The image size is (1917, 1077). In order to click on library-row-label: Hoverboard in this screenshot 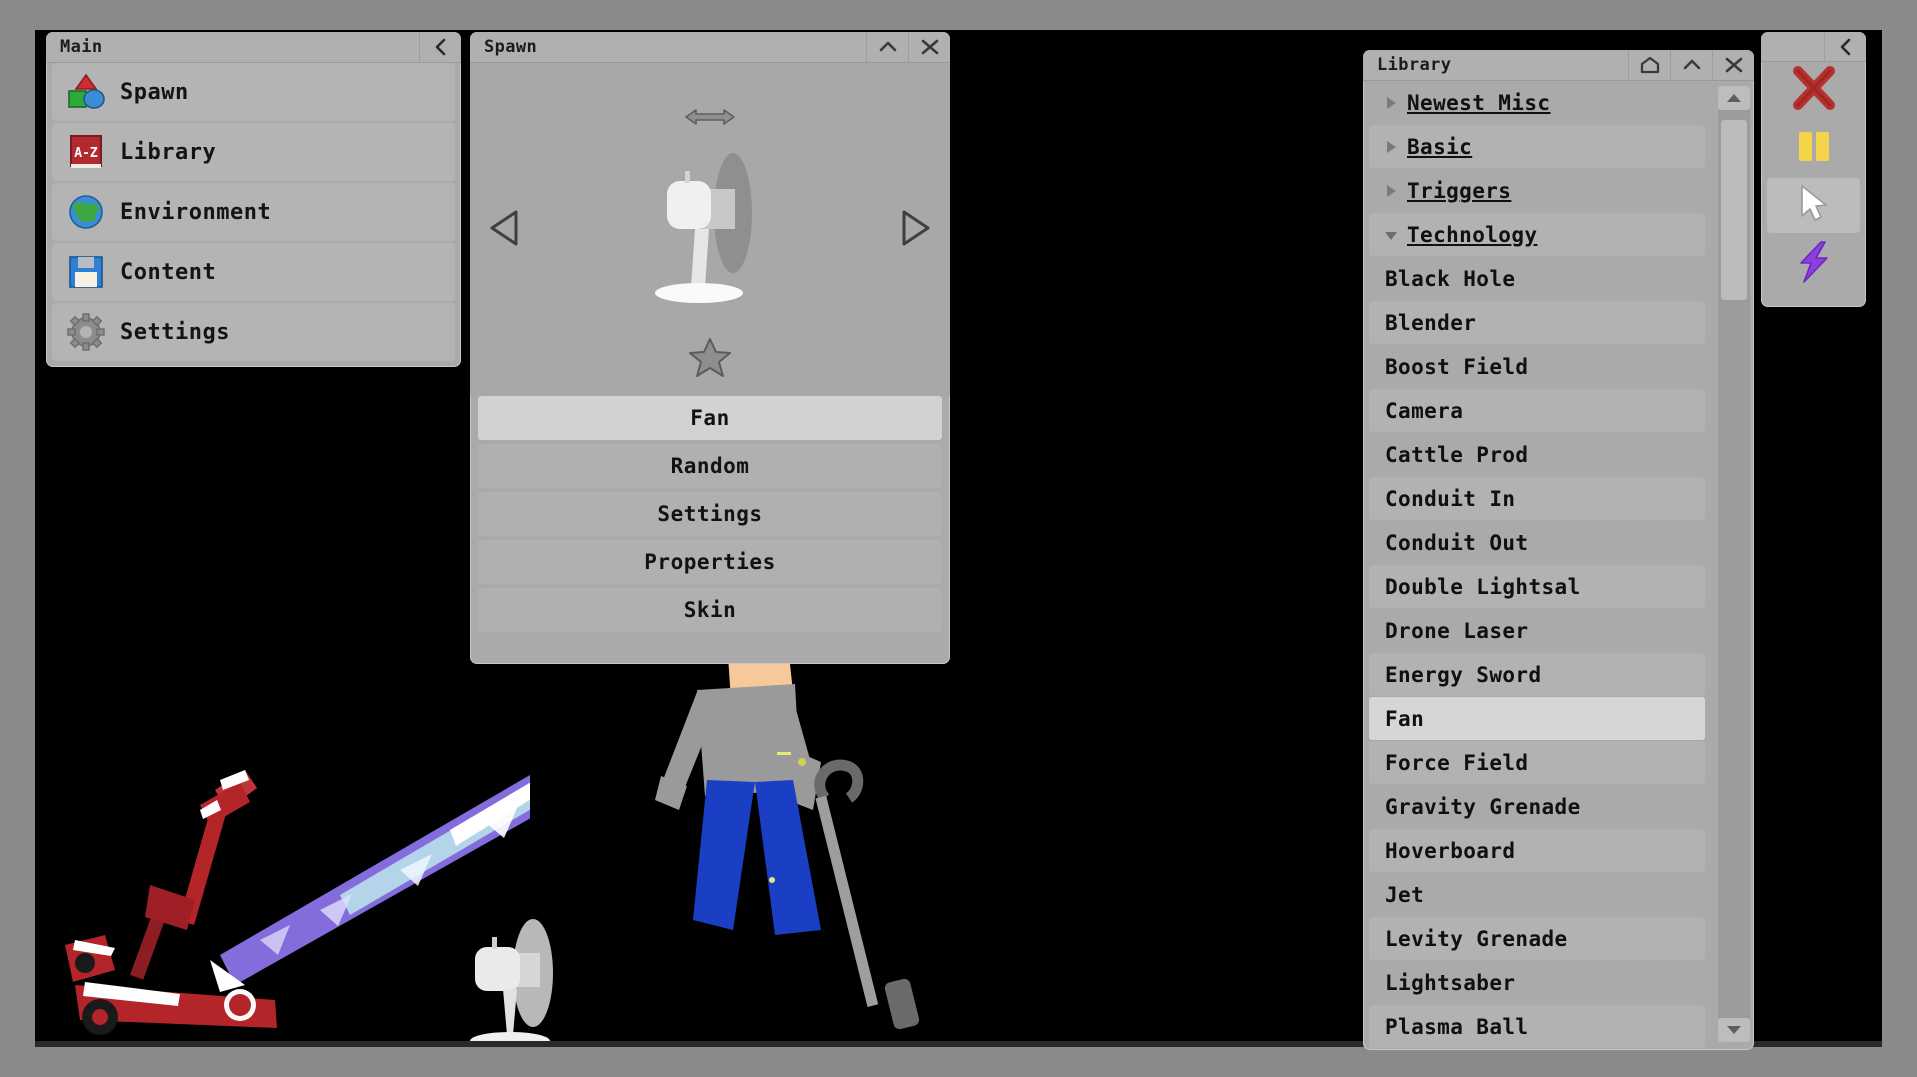, I will do `click(1450, 850)`.